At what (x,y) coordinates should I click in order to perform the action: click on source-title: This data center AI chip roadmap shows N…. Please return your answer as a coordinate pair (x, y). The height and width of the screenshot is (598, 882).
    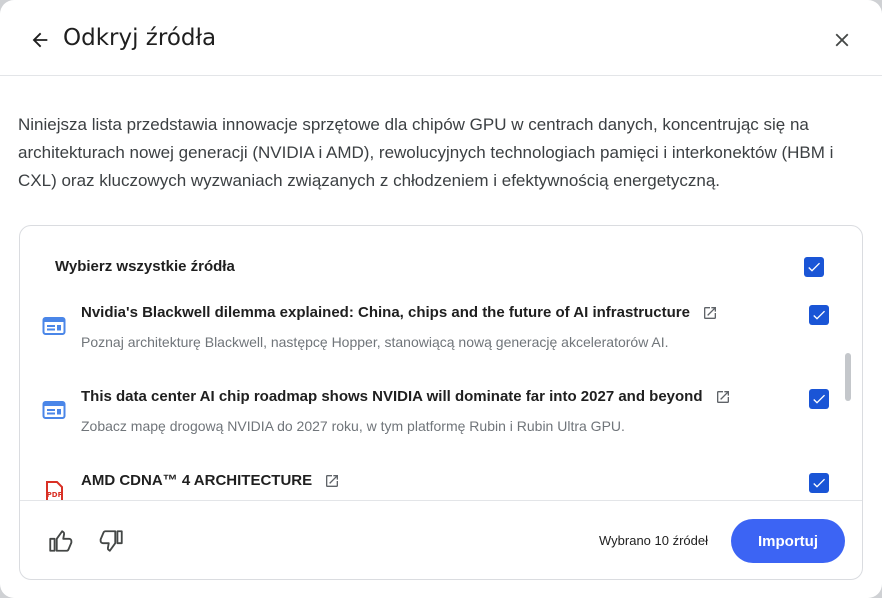
    Looking at the image, I should click on (392, 396).